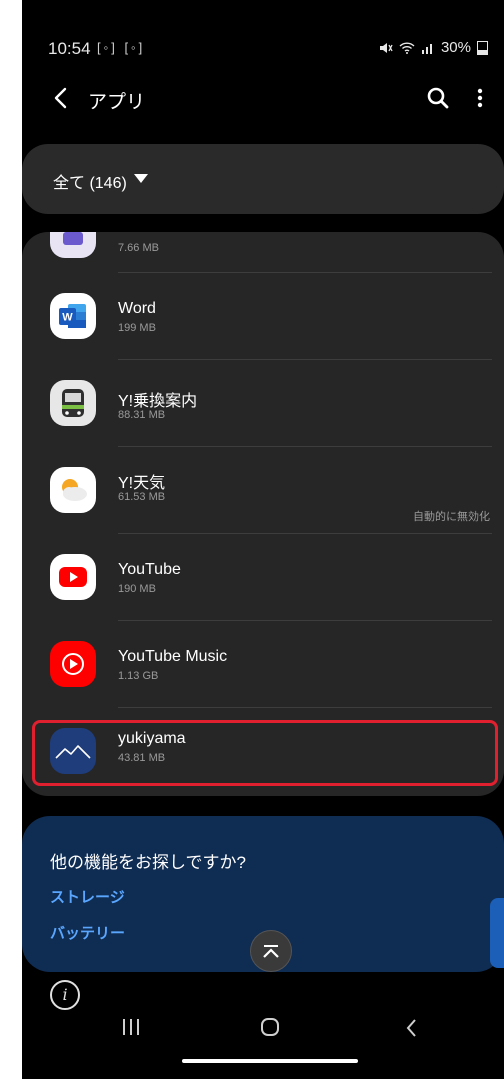 The height and width of the screenshot is (1079, 504). I want to click on signal-icon, so click(426, 48).